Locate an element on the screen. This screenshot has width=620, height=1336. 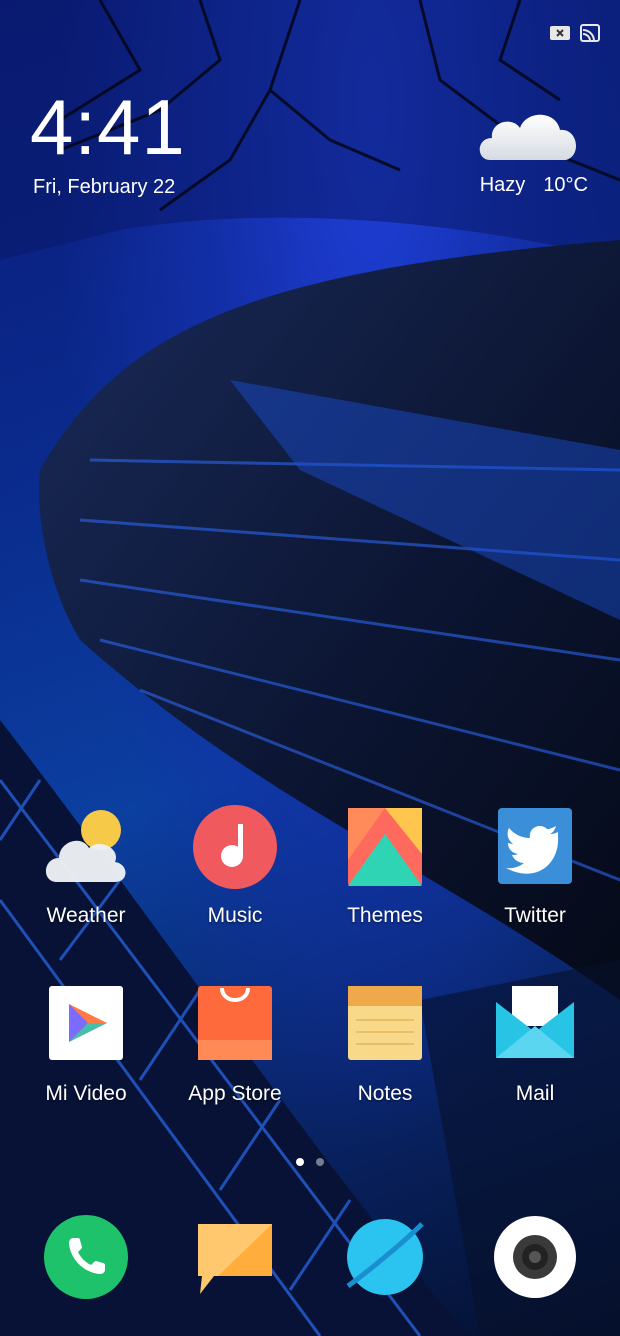
app-label: Twitter is located at coordinates (535, 915).